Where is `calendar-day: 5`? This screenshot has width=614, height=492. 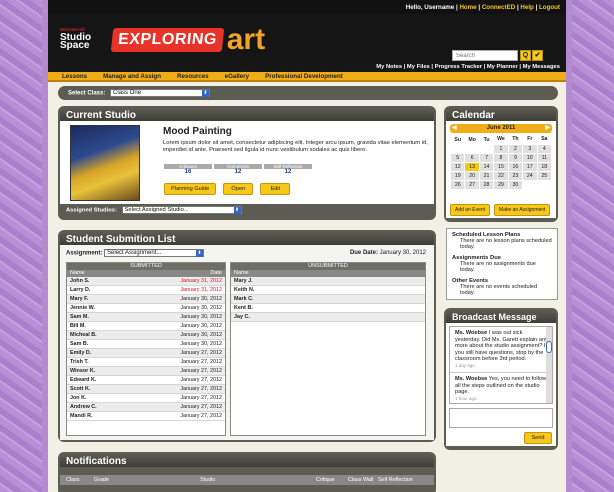 calendar-day: 5 is located at coordinates (457, 157).